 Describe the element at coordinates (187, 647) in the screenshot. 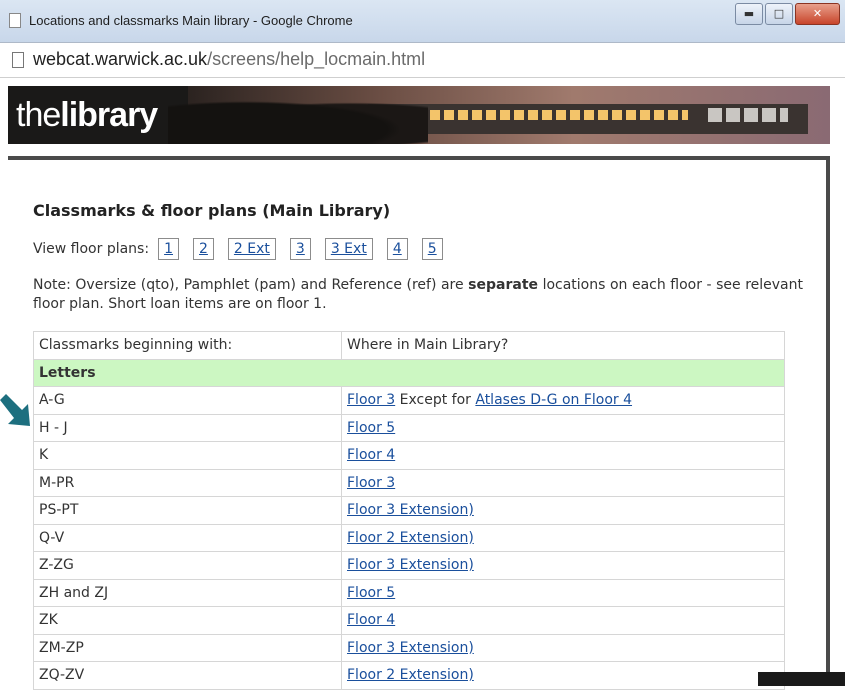

I see `classmark-cell: ZM-ZP` at that location.